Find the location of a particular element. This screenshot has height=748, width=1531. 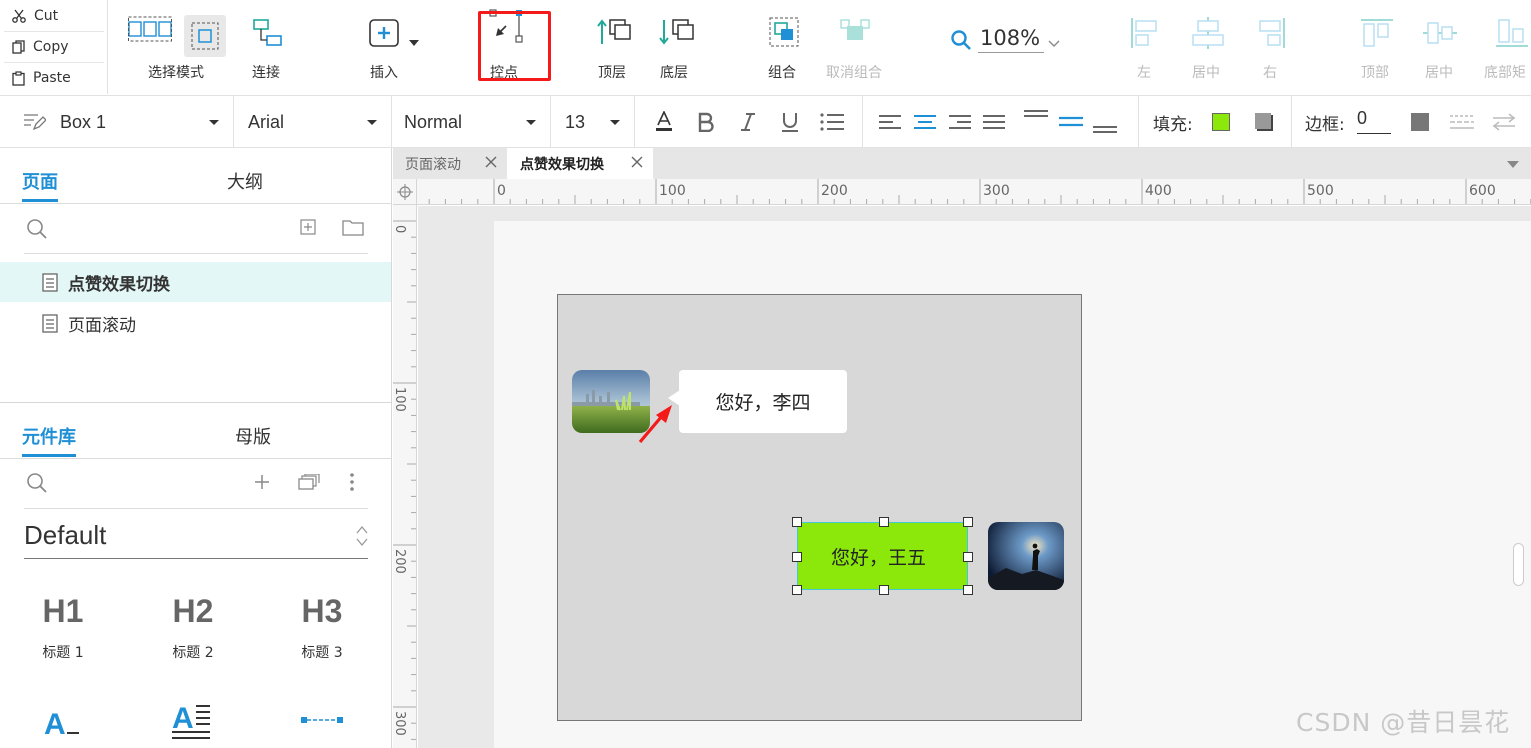

edit-icon is located at coordinates (35, 122).